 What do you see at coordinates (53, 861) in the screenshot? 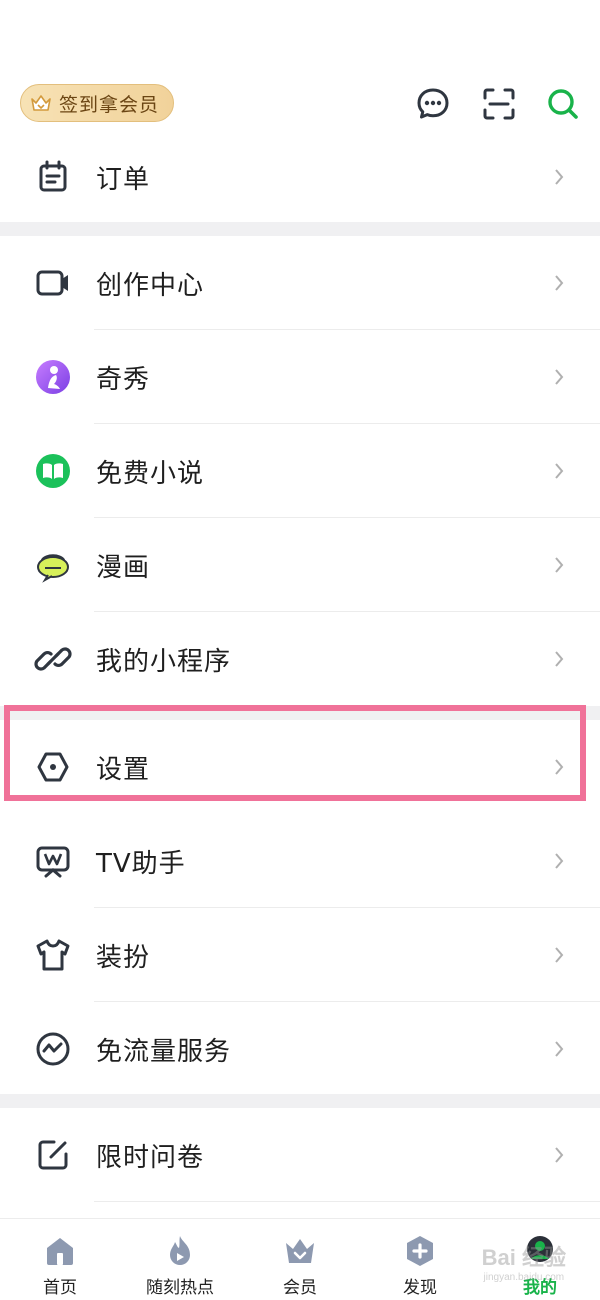
I see `tv-icon` at bounding box center [53, 861].